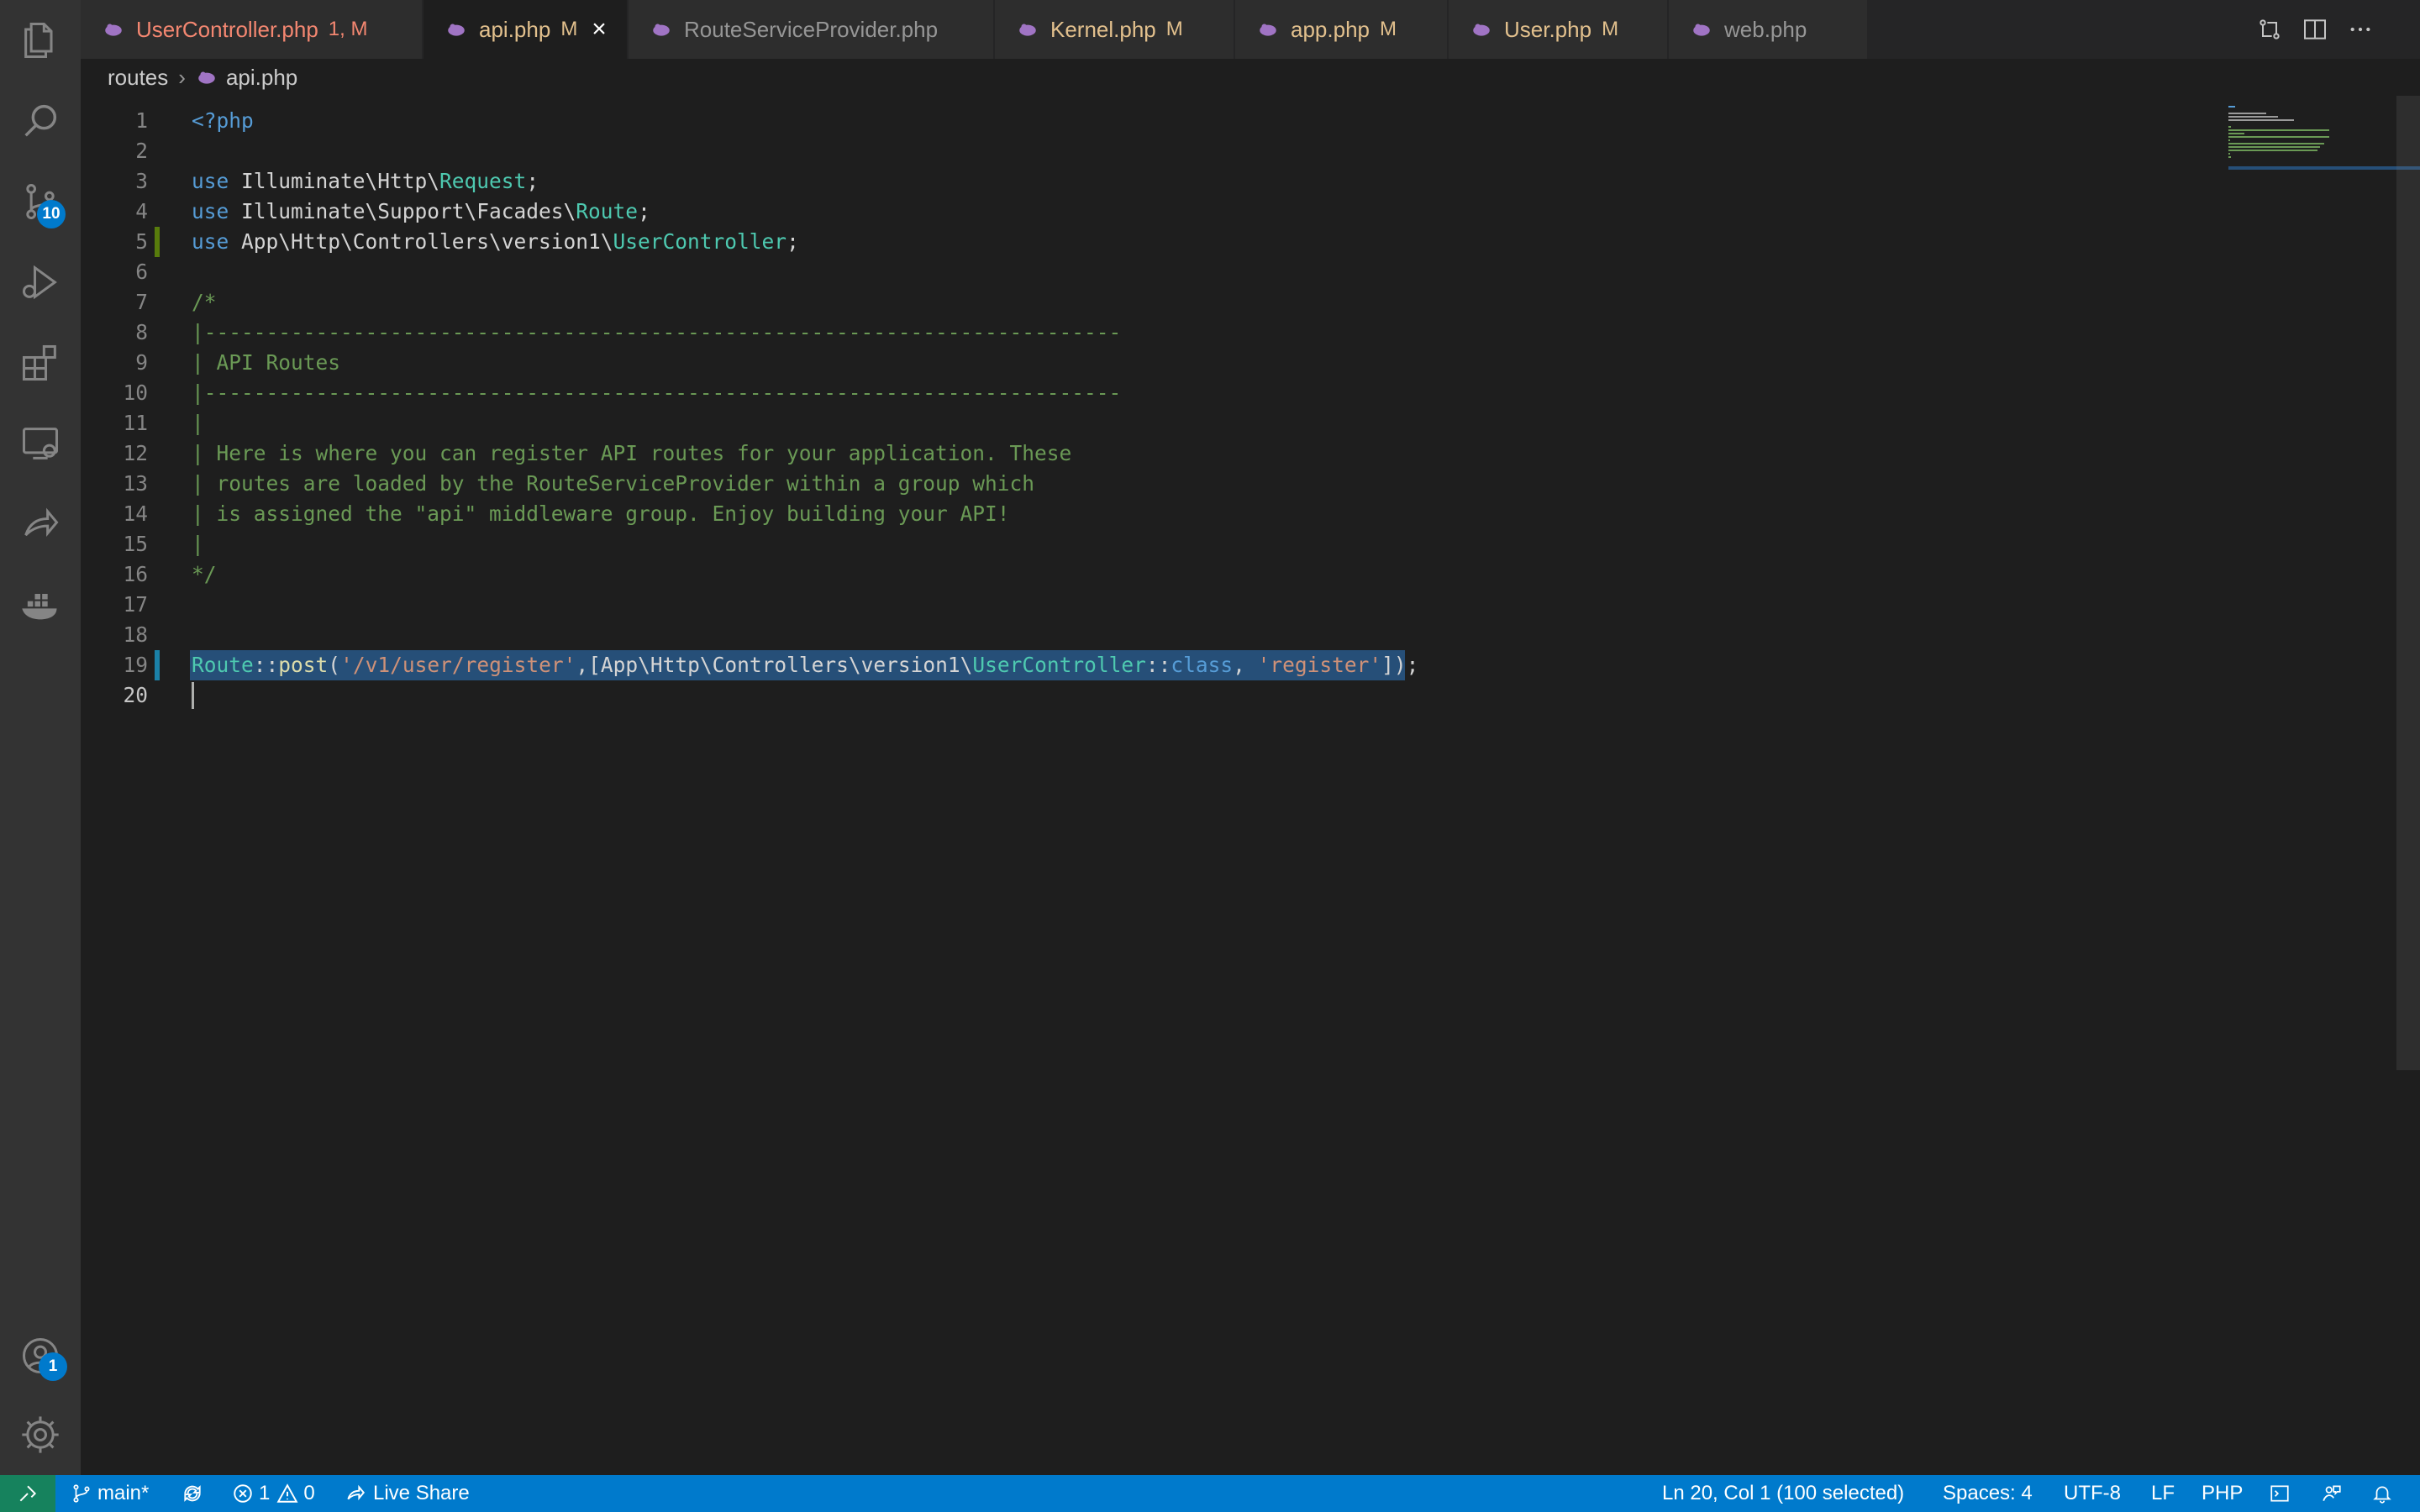 The width and height of the screenshot is (2420, 1512). I want to click on breadcrumb-file: api.php, so click(261, 78).